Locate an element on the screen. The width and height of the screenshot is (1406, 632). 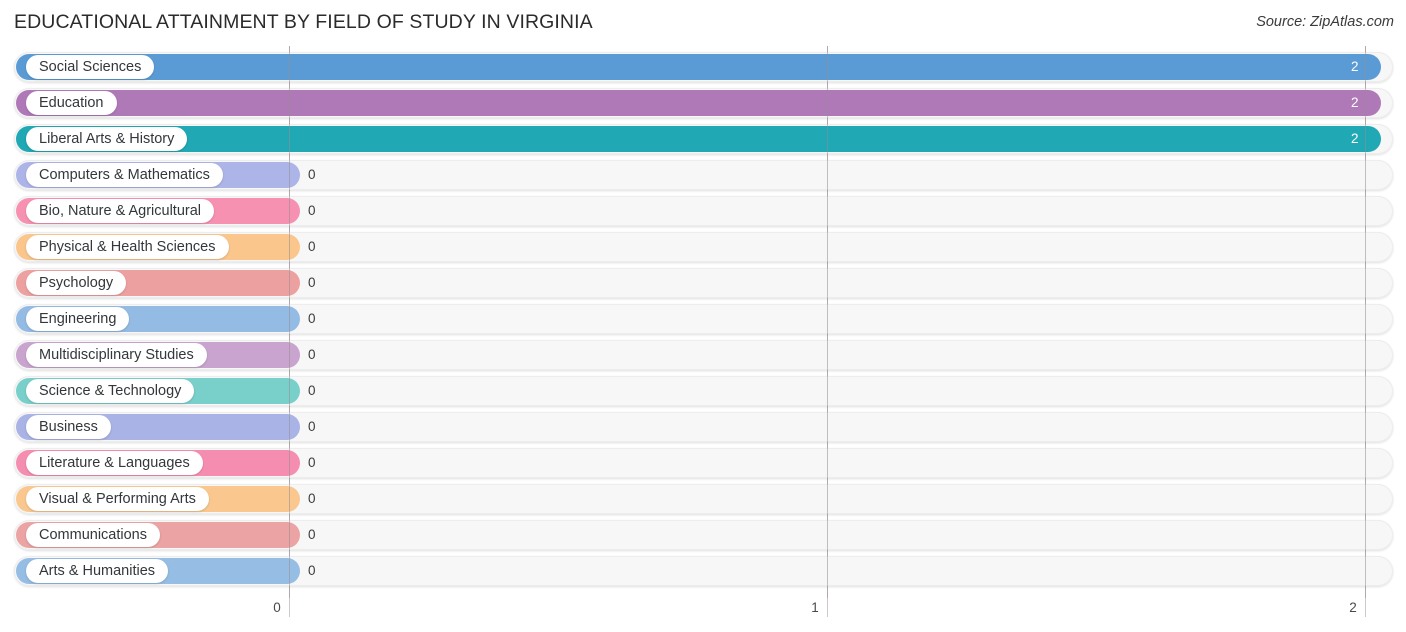
bar-row: Bio, Nature & Agricultural 0 is located at coordinates (703, 211).